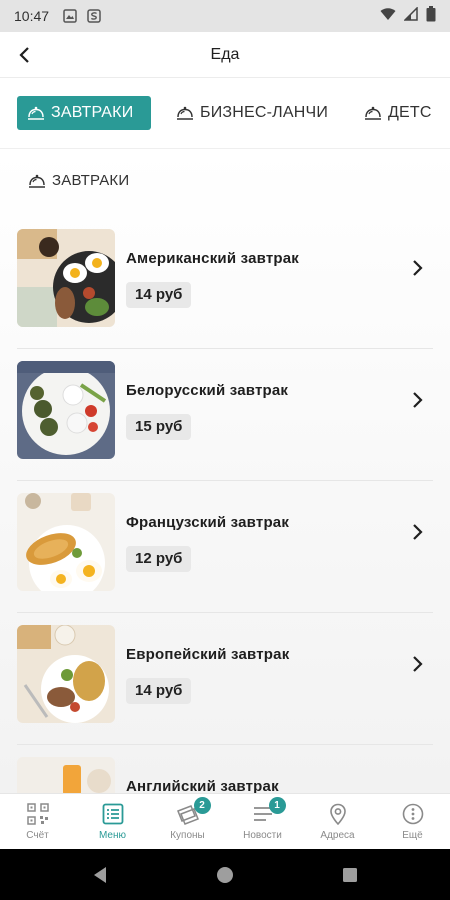 Image resolution: width=450 pixels, height=900 pixels. I want to click on tab-kids: ДЕТС, so click(398, 113).